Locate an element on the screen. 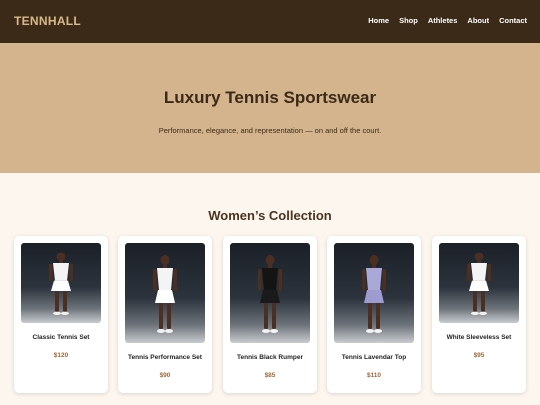 Image resolution: width=540 pixels, height=405 pixels. product-name: Tennis Performance Set is located at coordinates (165, 357).